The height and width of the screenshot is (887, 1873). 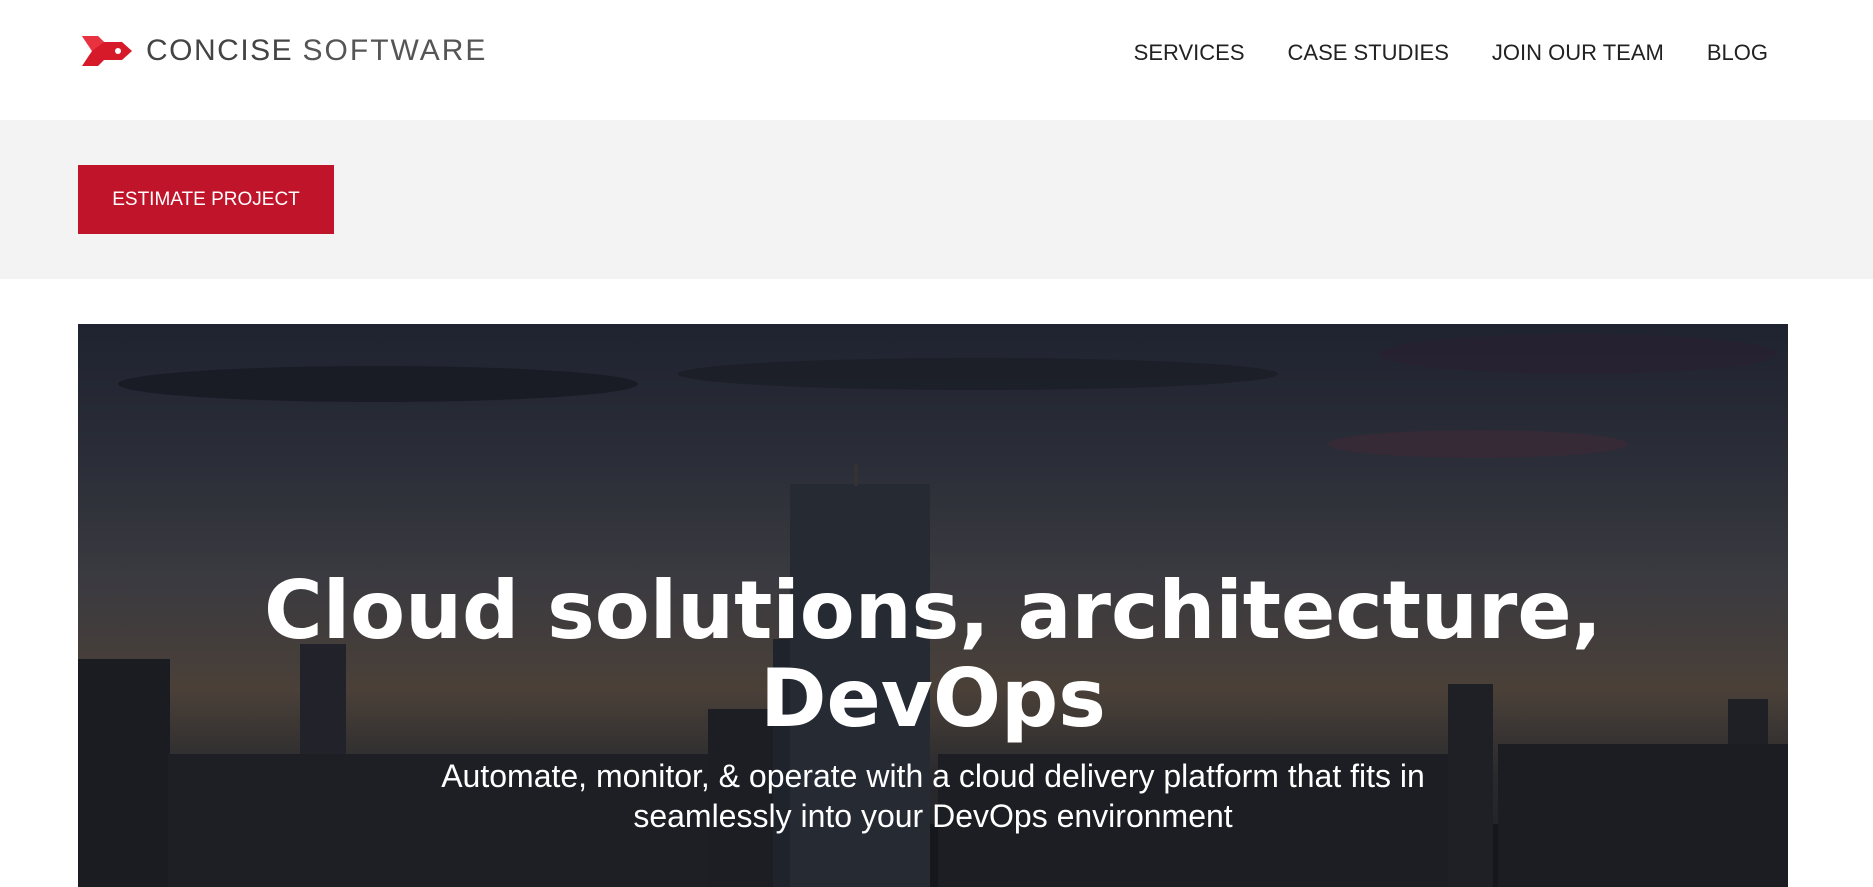 What do you see at coordinates (1368, 53) in the screenshot?
I see `nav-case-studies: CASE STUDIES` at bounding box center [1368, 53].